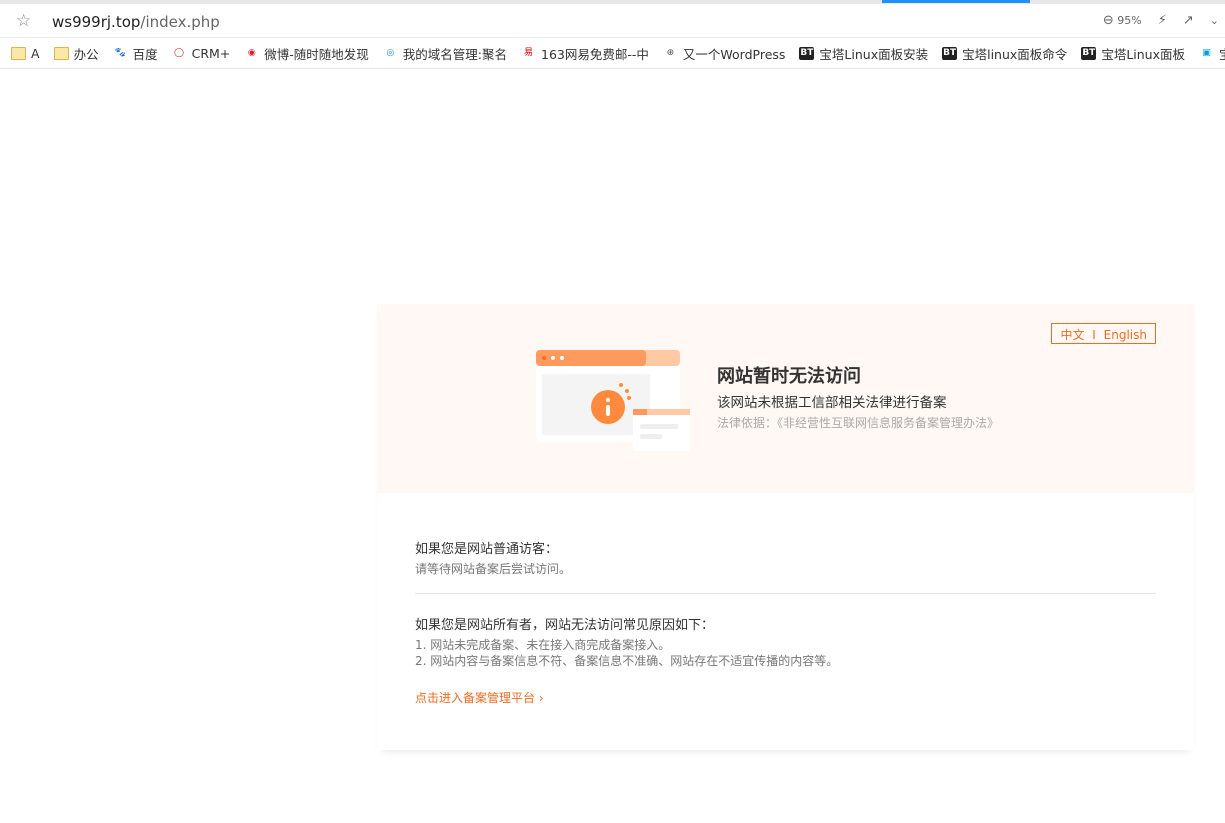 The width and height of the screenshot is (1225, 823). Describe the element at coordinates (785, 697) in the screenshot. I see `filing-platform-link: 点击进入备案管理平台 ›` at that location.